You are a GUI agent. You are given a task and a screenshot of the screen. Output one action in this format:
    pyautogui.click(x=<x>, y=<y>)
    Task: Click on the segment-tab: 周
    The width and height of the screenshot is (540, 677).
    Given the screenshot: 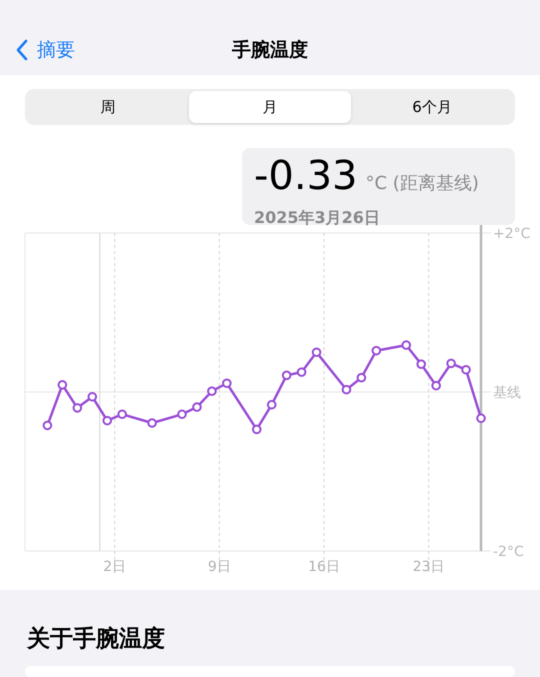 What is the action you would take?
    pyautogui.click(x=108, y=107)
    